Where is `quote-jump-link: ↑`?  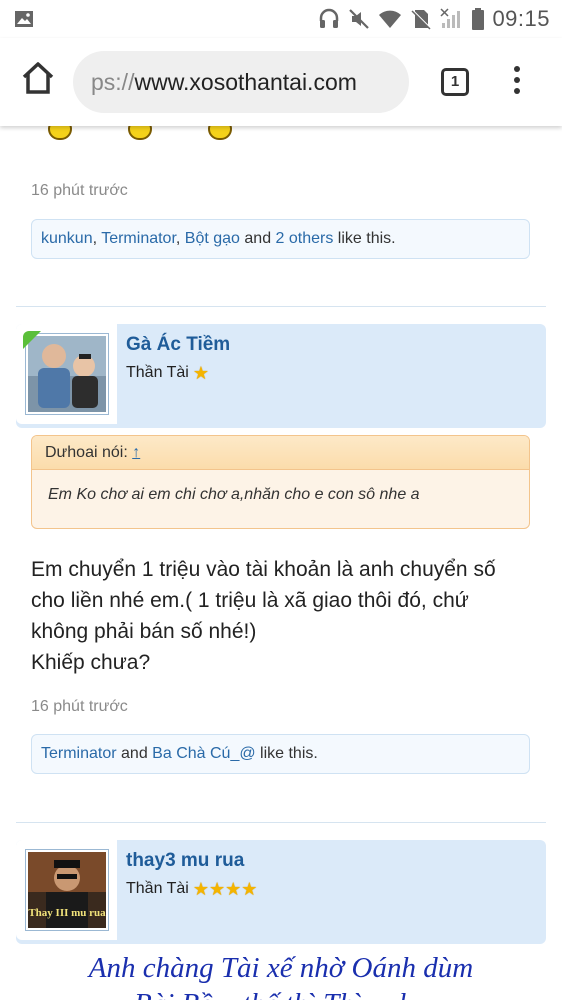
quote-jump-link: ↑ is located at coordinates (136, 452).